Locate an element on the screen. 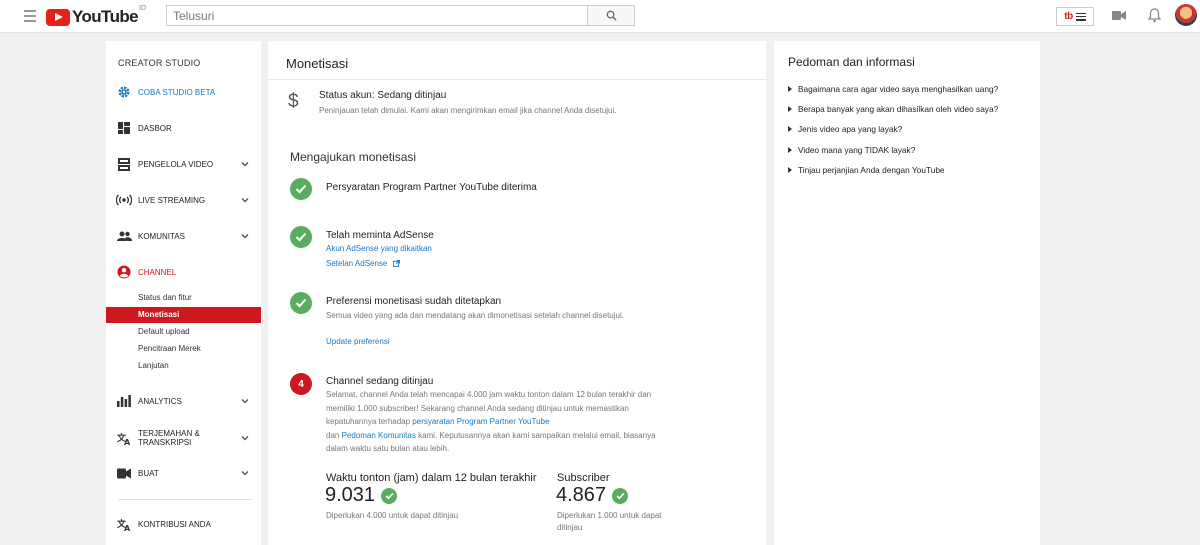 The height and width of the screenshot is (545, 1200). sidebar-item-label: KOMUNITAS is located at coordinates (161, 236).